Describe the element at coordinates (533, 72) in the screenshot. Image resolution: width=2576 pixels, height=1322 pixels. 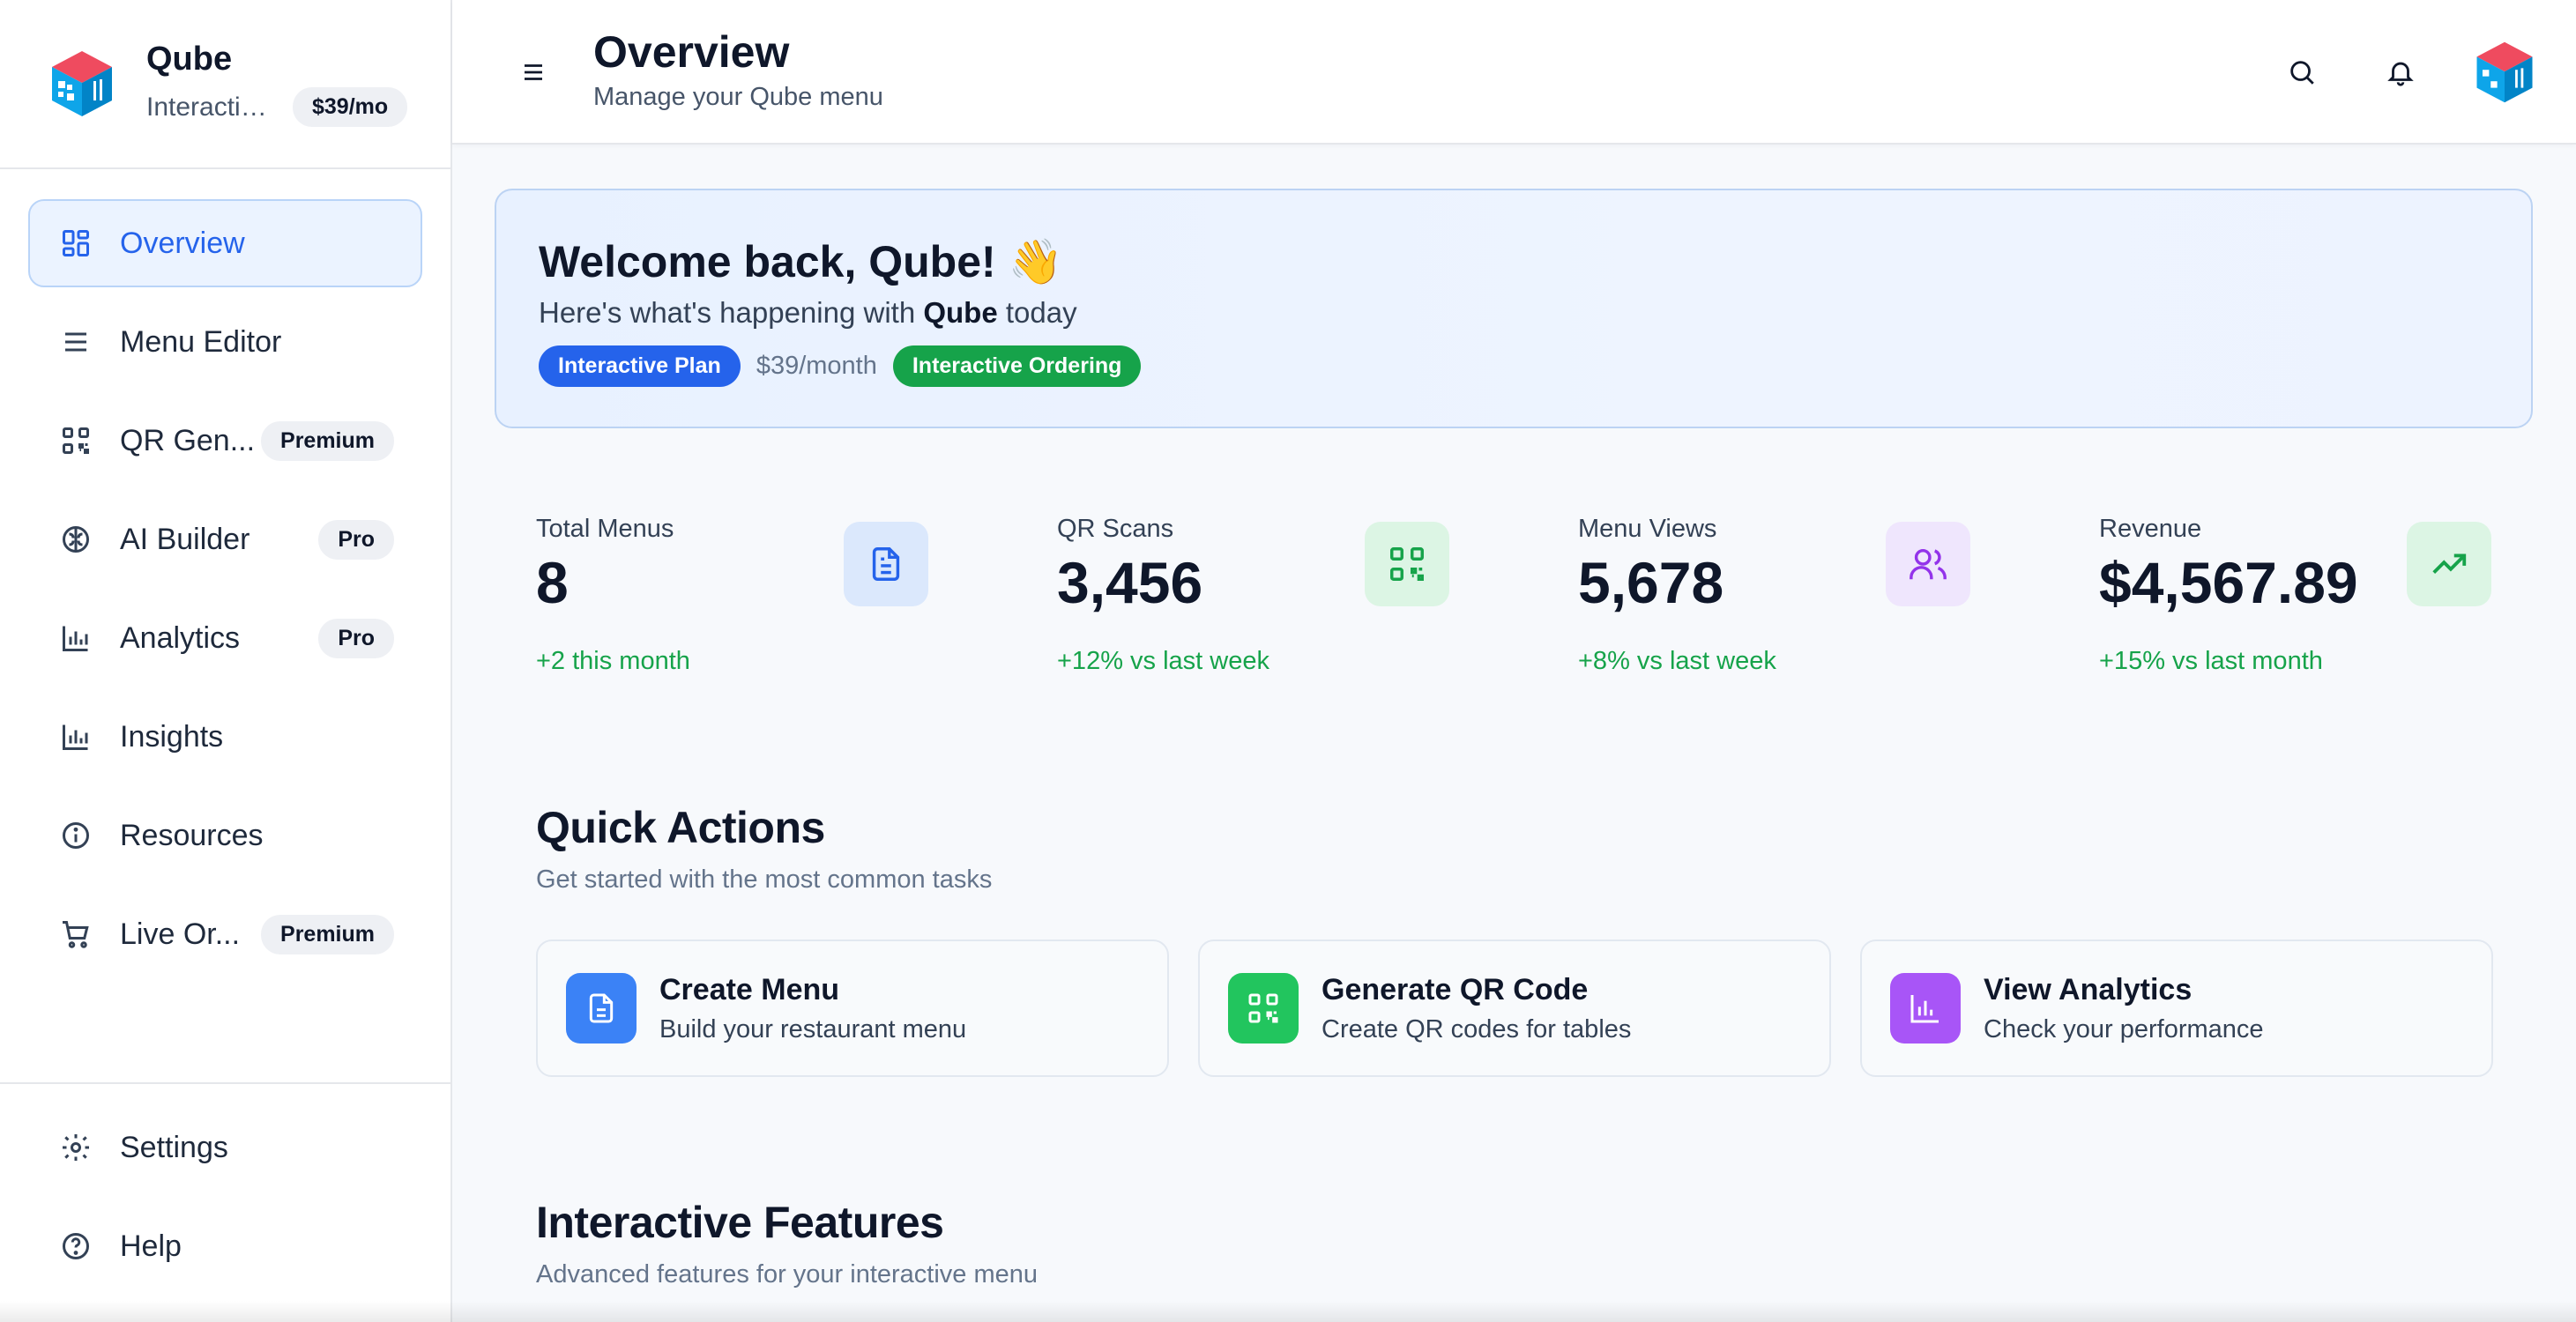
I see `hamburger-menu-icon` at that location.